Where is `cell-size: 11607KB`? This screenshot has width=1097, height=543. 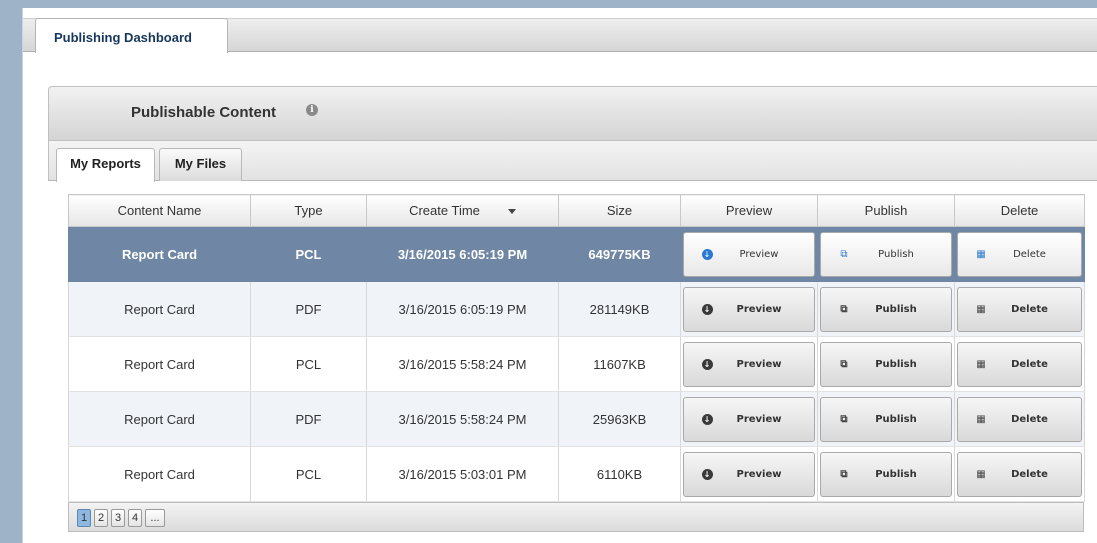 cell-size: 11607KB is located at coordinates (619, 364).